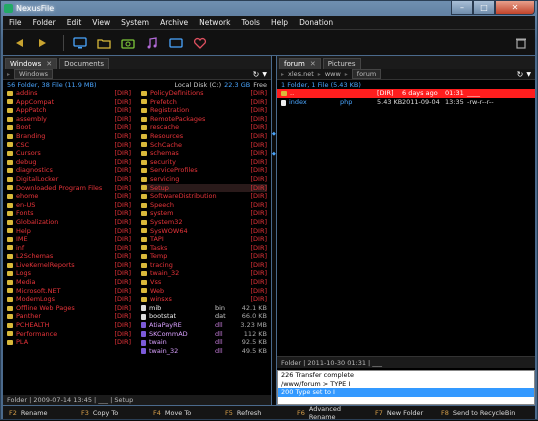 The image size is (538, 421). What do you see at coordinates (69, 248) in the screenshot?
I see `list-item: inf [DIR]` at bounding box center [69, 248].